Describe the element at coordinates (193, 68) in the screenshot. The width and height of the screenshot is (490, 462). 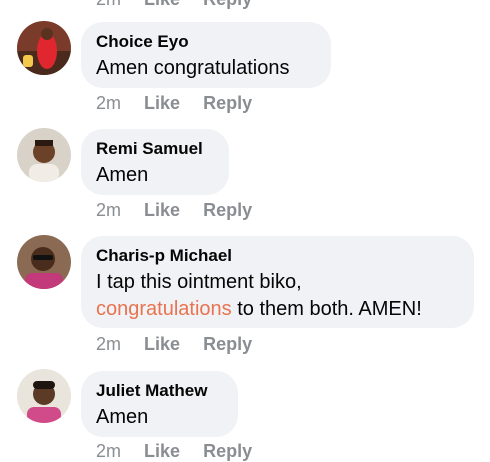
I see `comment-text: Amen congratulations` at that location.